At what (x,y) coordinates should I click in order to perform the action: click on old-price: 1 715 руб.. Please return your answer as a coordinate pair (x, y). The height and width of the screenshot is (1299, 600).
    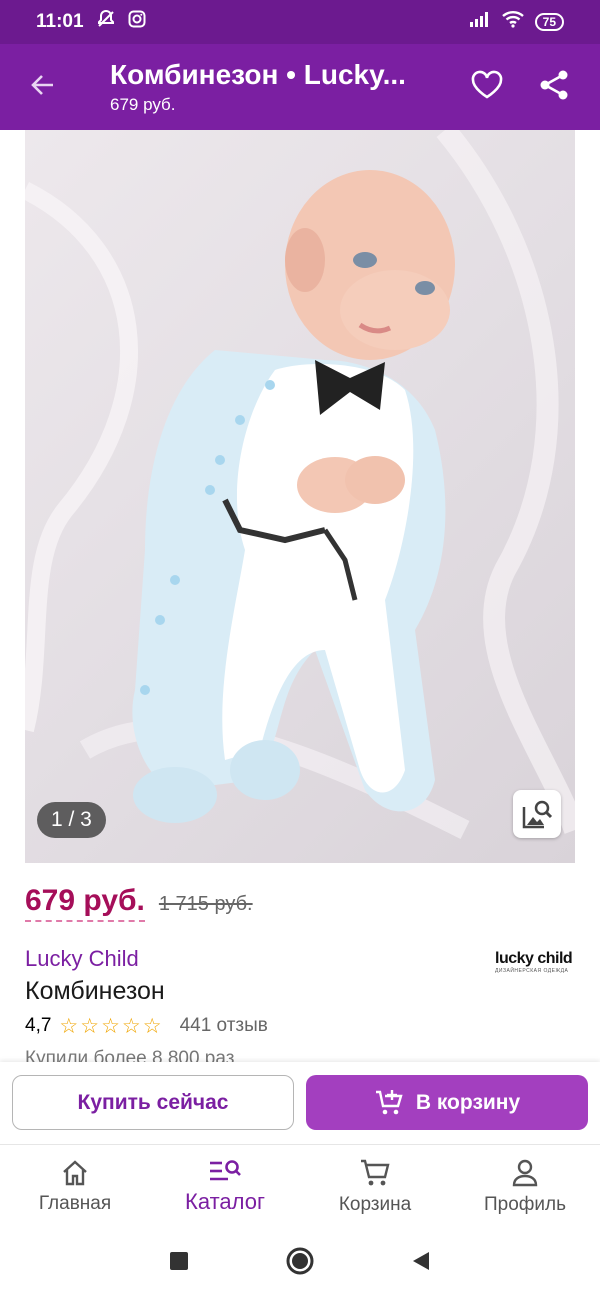
    Looking at the image, I should click on (205, 904).